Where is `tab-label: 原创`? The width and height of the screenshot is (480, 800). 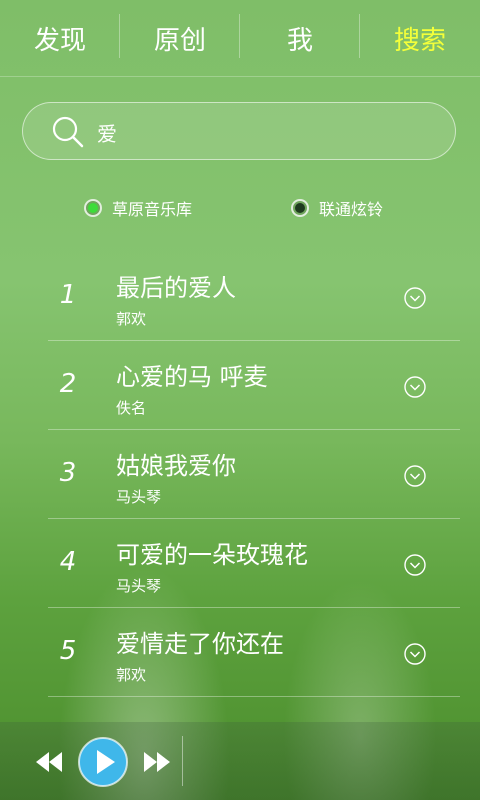 tab-label: 原创 is located at coordinates (179, 40).